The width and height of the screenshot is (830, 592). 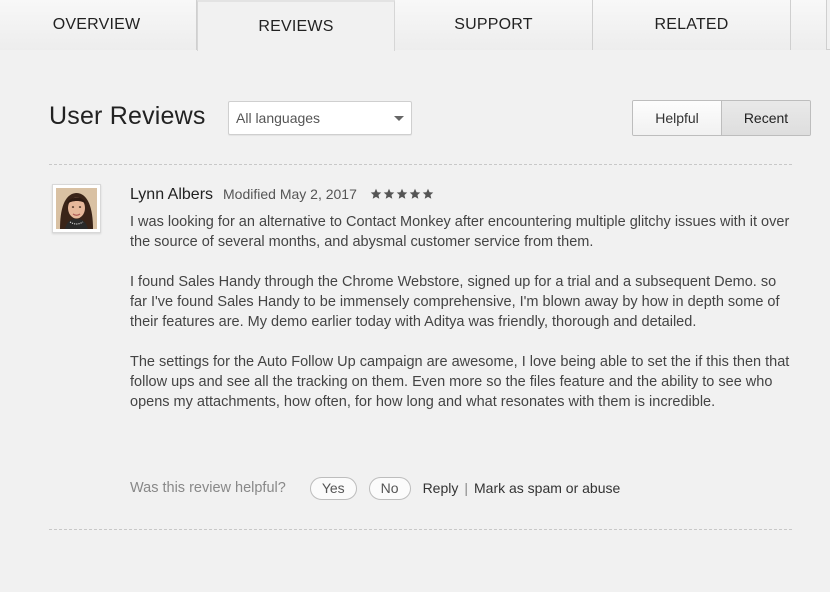 What do you see at coordinates (766, 118) in the screenshot?
I see `sort-recent-button: Recent` at bounding box center [766, 118].